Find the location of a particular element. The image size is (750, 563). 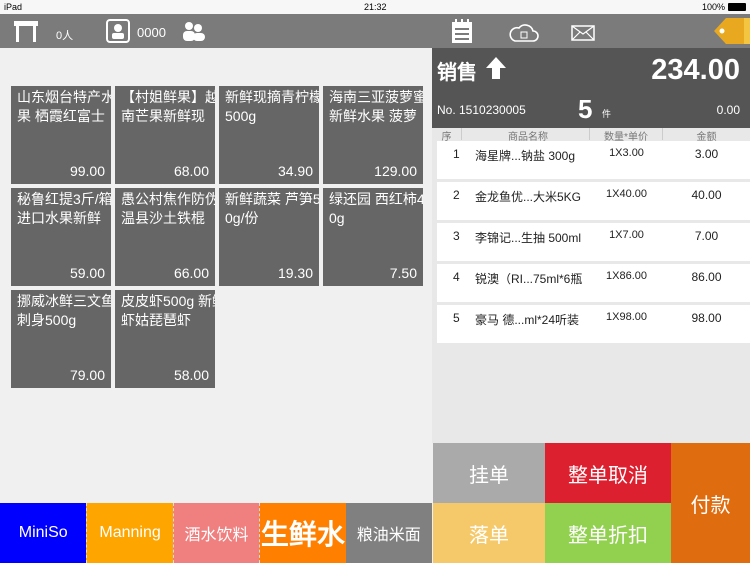

row-index: 4 is located at coordinates (456, 277).